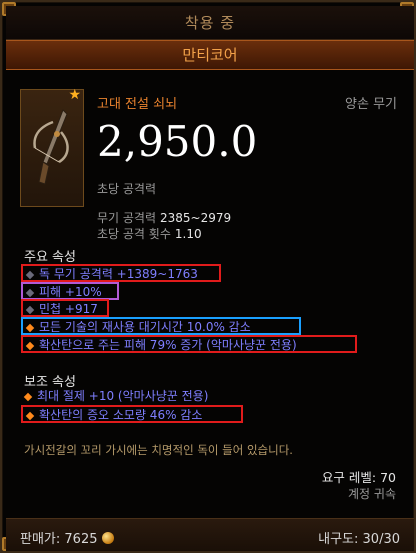  I want to click on item-icon-frame: ★, so click(52, 147).